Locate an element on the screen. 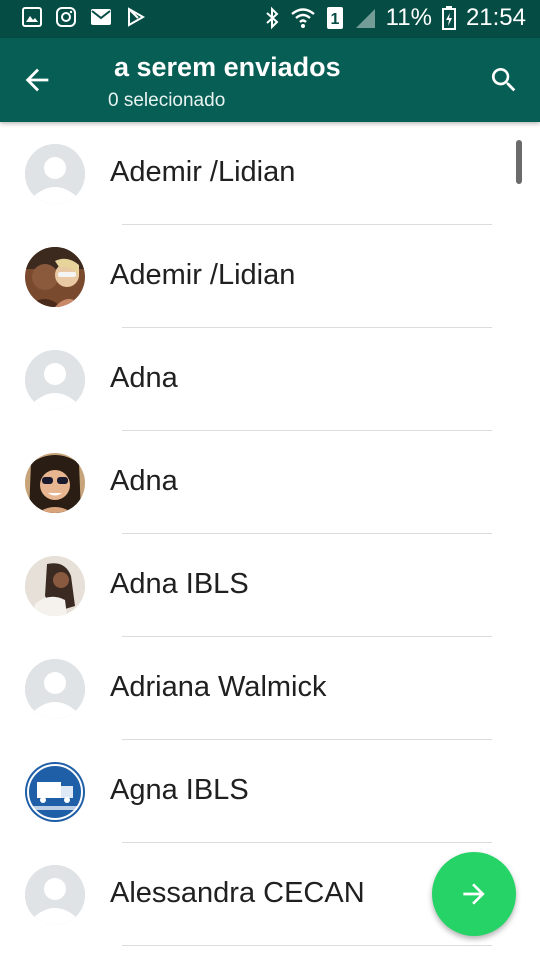 The image size is (540, 960). contact-row: Agna IBLS is located at coordinates (270, 791).